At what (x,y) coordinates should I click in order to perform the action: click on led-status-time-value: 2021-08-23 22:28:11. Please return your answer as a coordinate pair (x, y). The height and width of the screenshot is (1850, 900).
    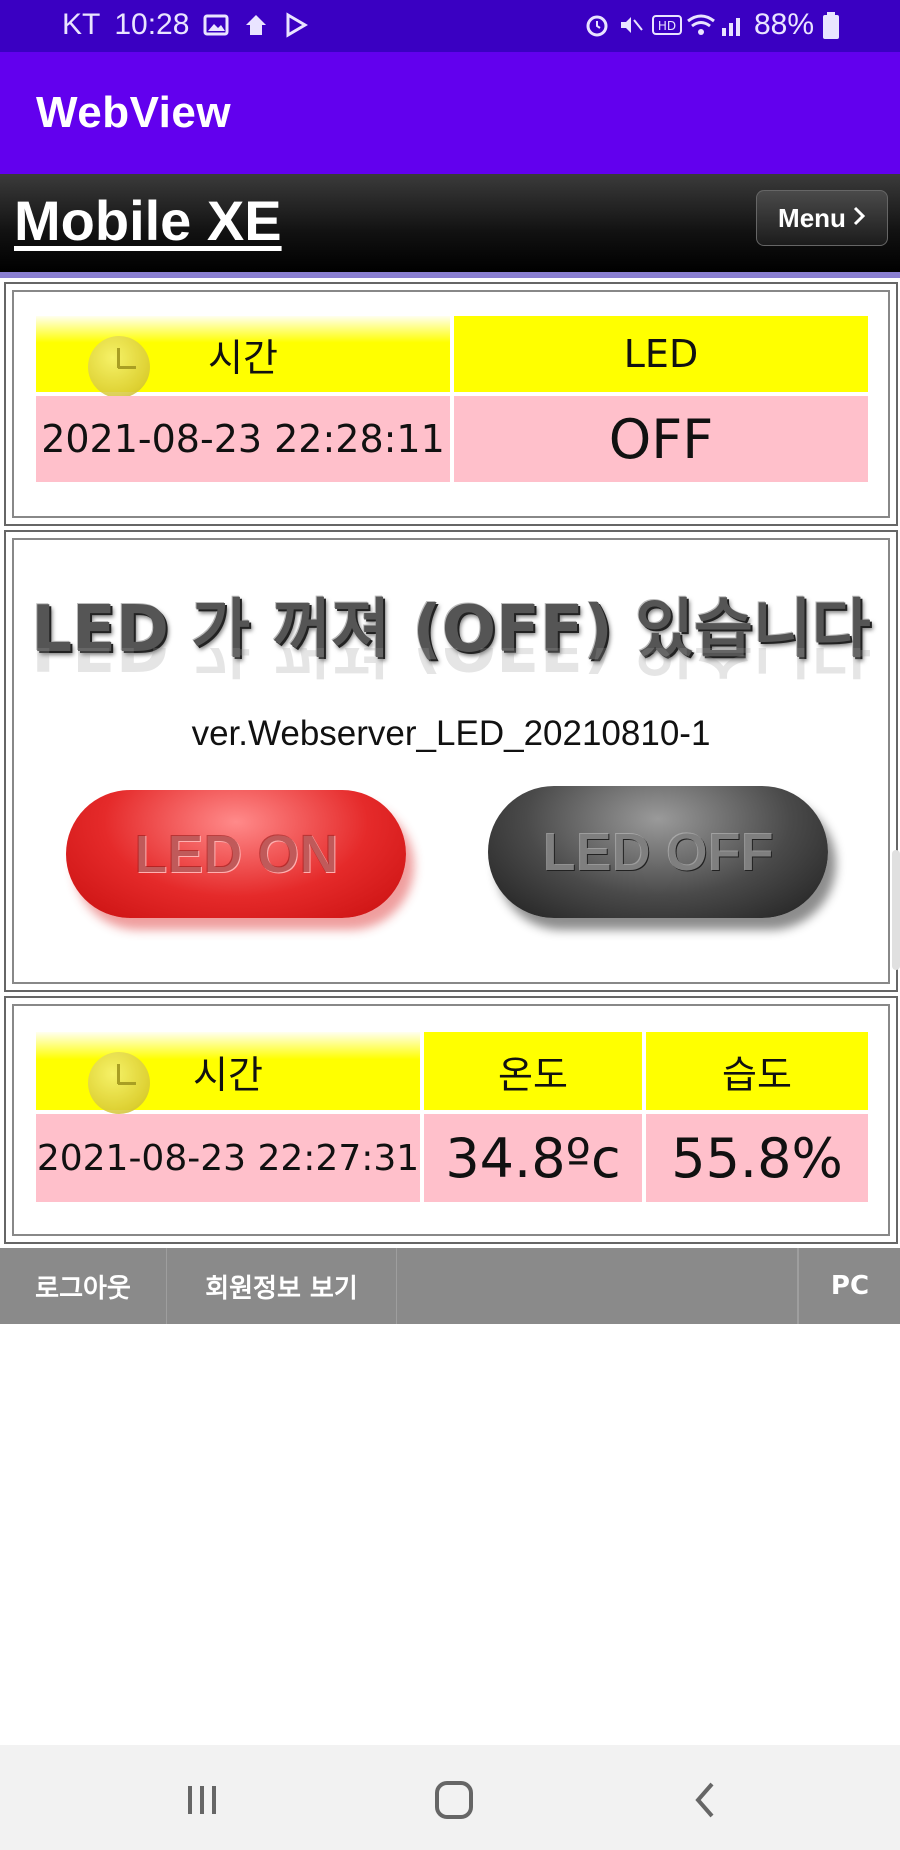
    Looking at the image, I should click on (243, 439).